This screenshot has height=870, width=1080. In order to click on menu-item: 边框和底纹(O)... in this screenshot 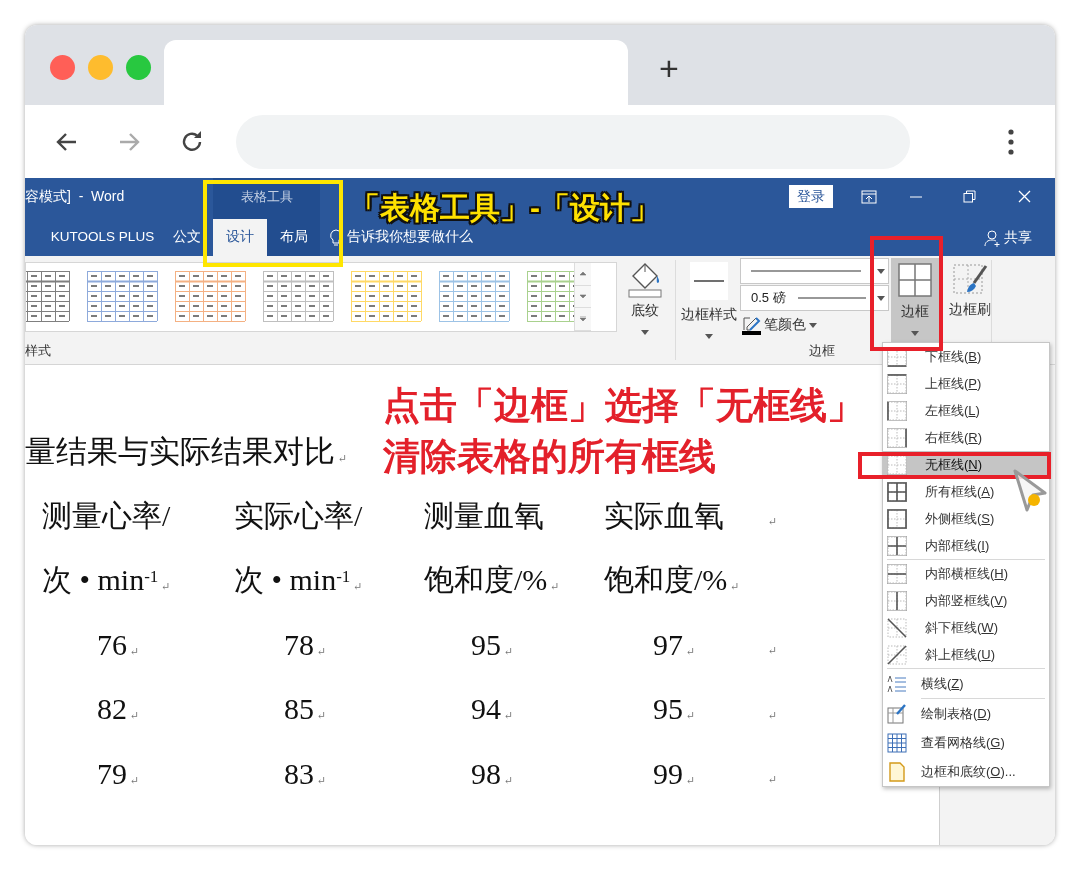, I will do `click(966, 771)`.